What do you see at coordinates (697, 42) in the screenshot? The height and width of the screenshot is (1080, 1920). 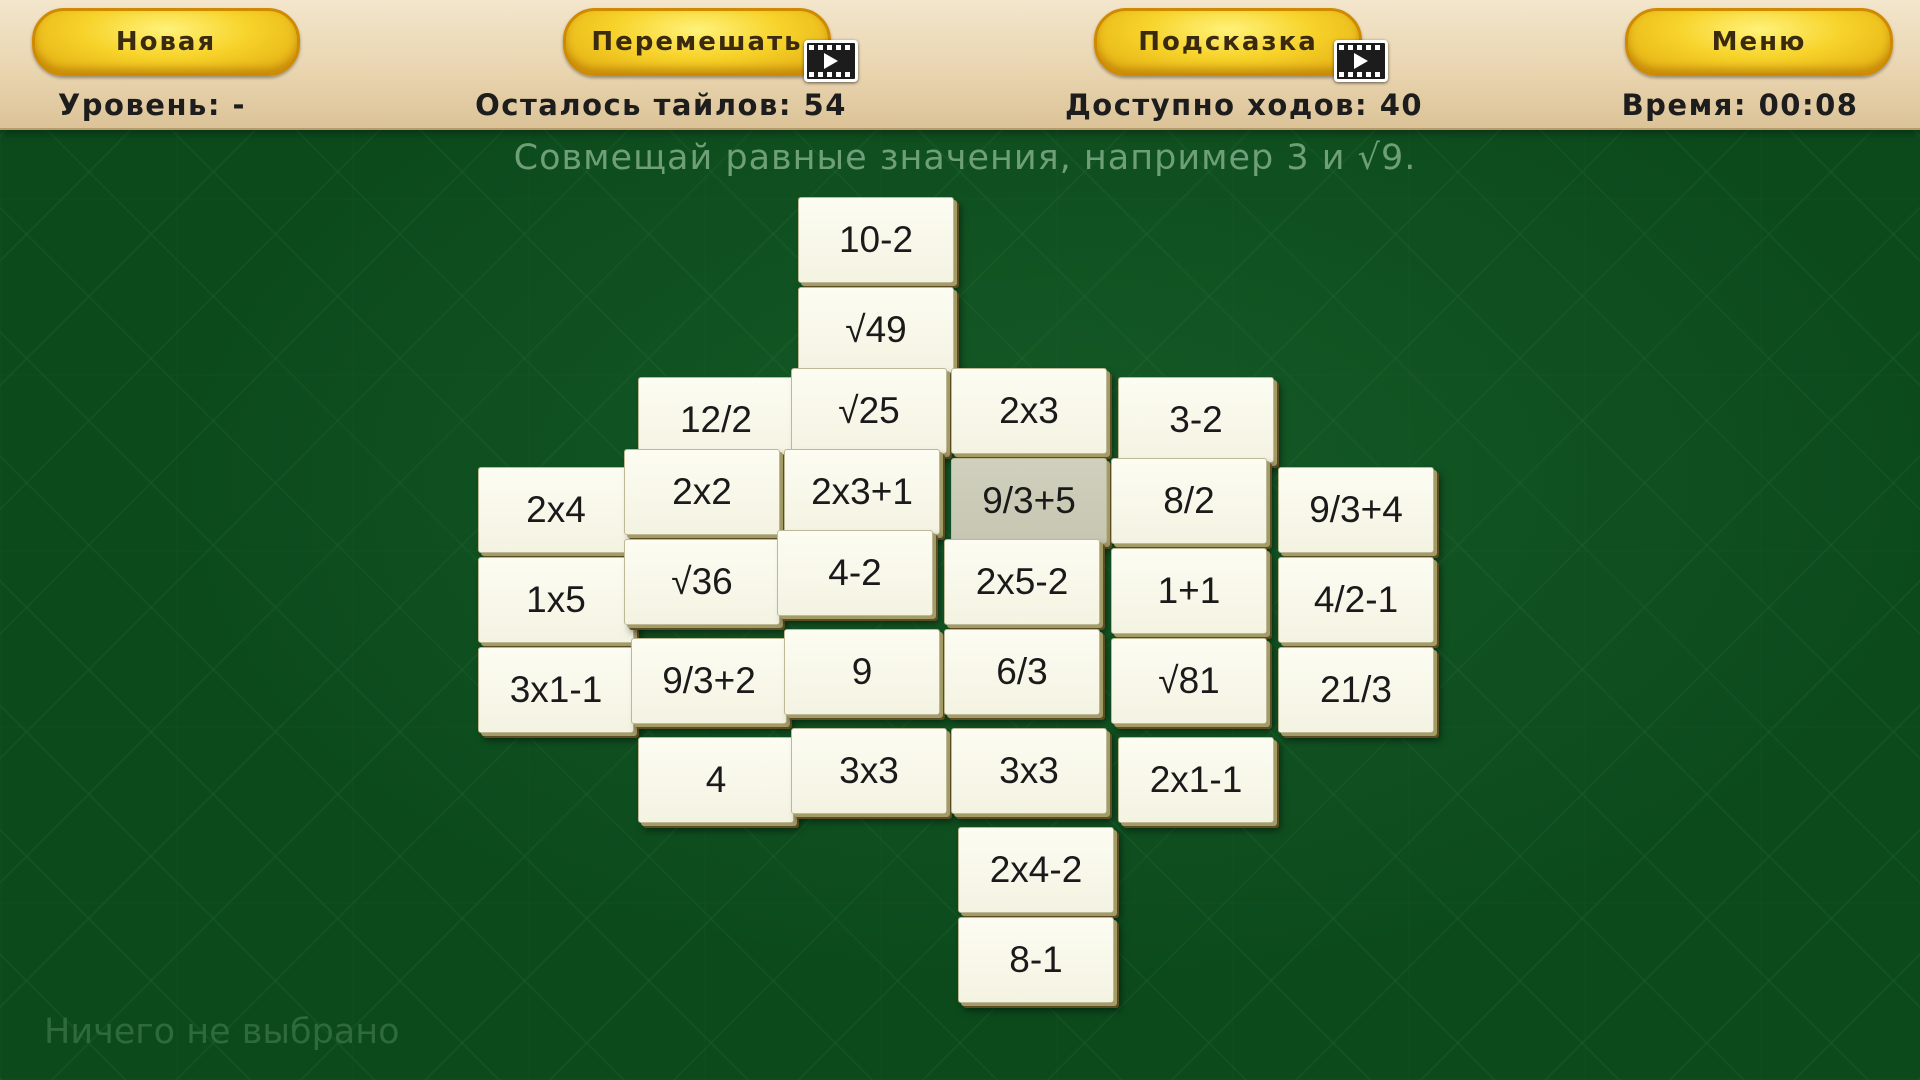 I see `shuffle-button: Перемешать` at bounding box center [697, 42].